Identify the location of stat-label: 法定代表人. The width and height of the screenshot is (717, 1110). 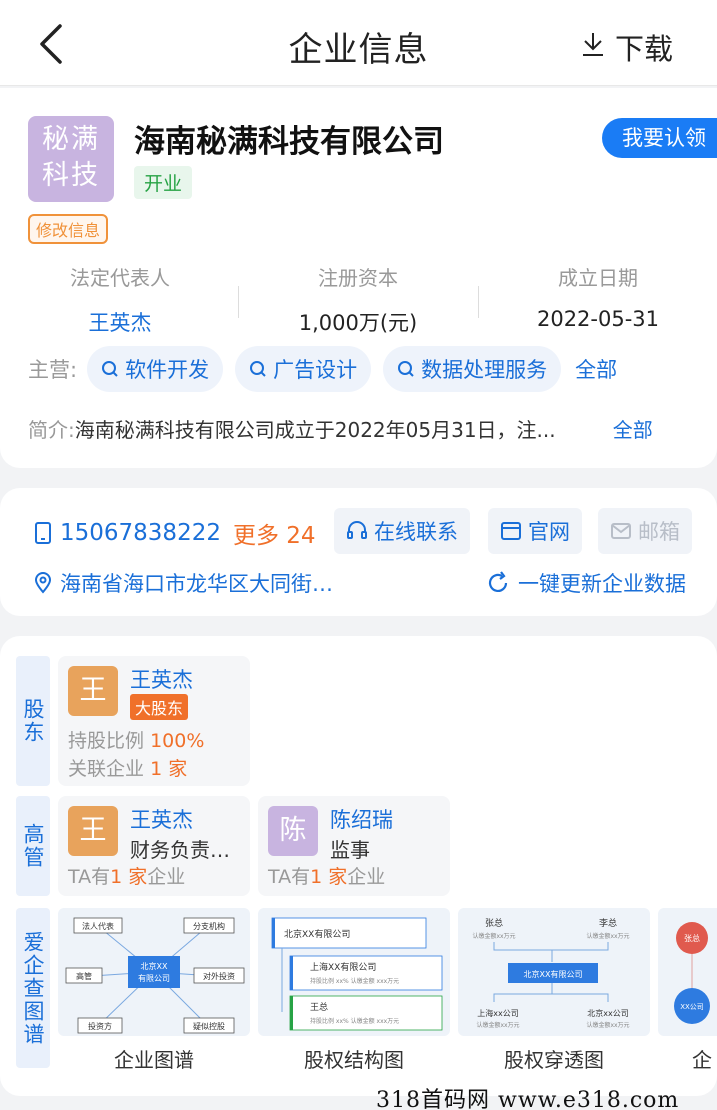
(120, 278).